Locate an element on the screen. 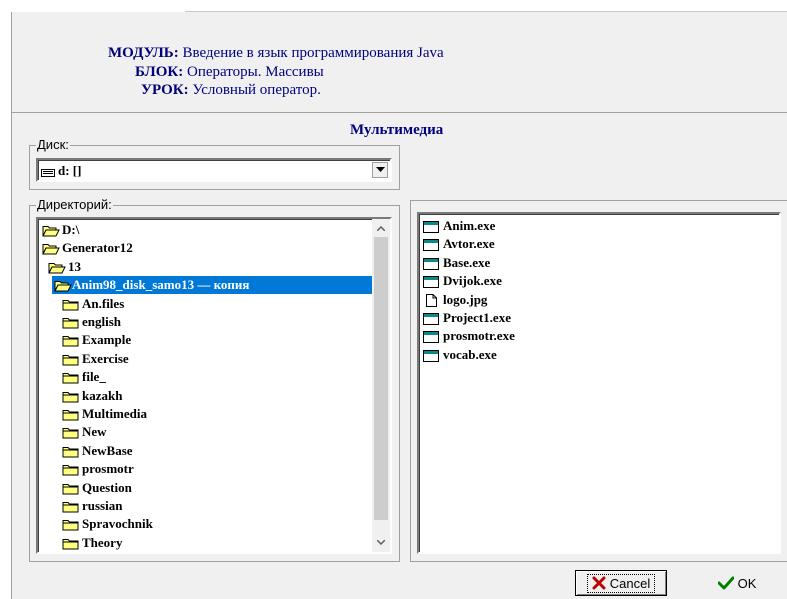 The image size is (787, 599). directory-item-label: file_ is located at coordinates (94, 377).